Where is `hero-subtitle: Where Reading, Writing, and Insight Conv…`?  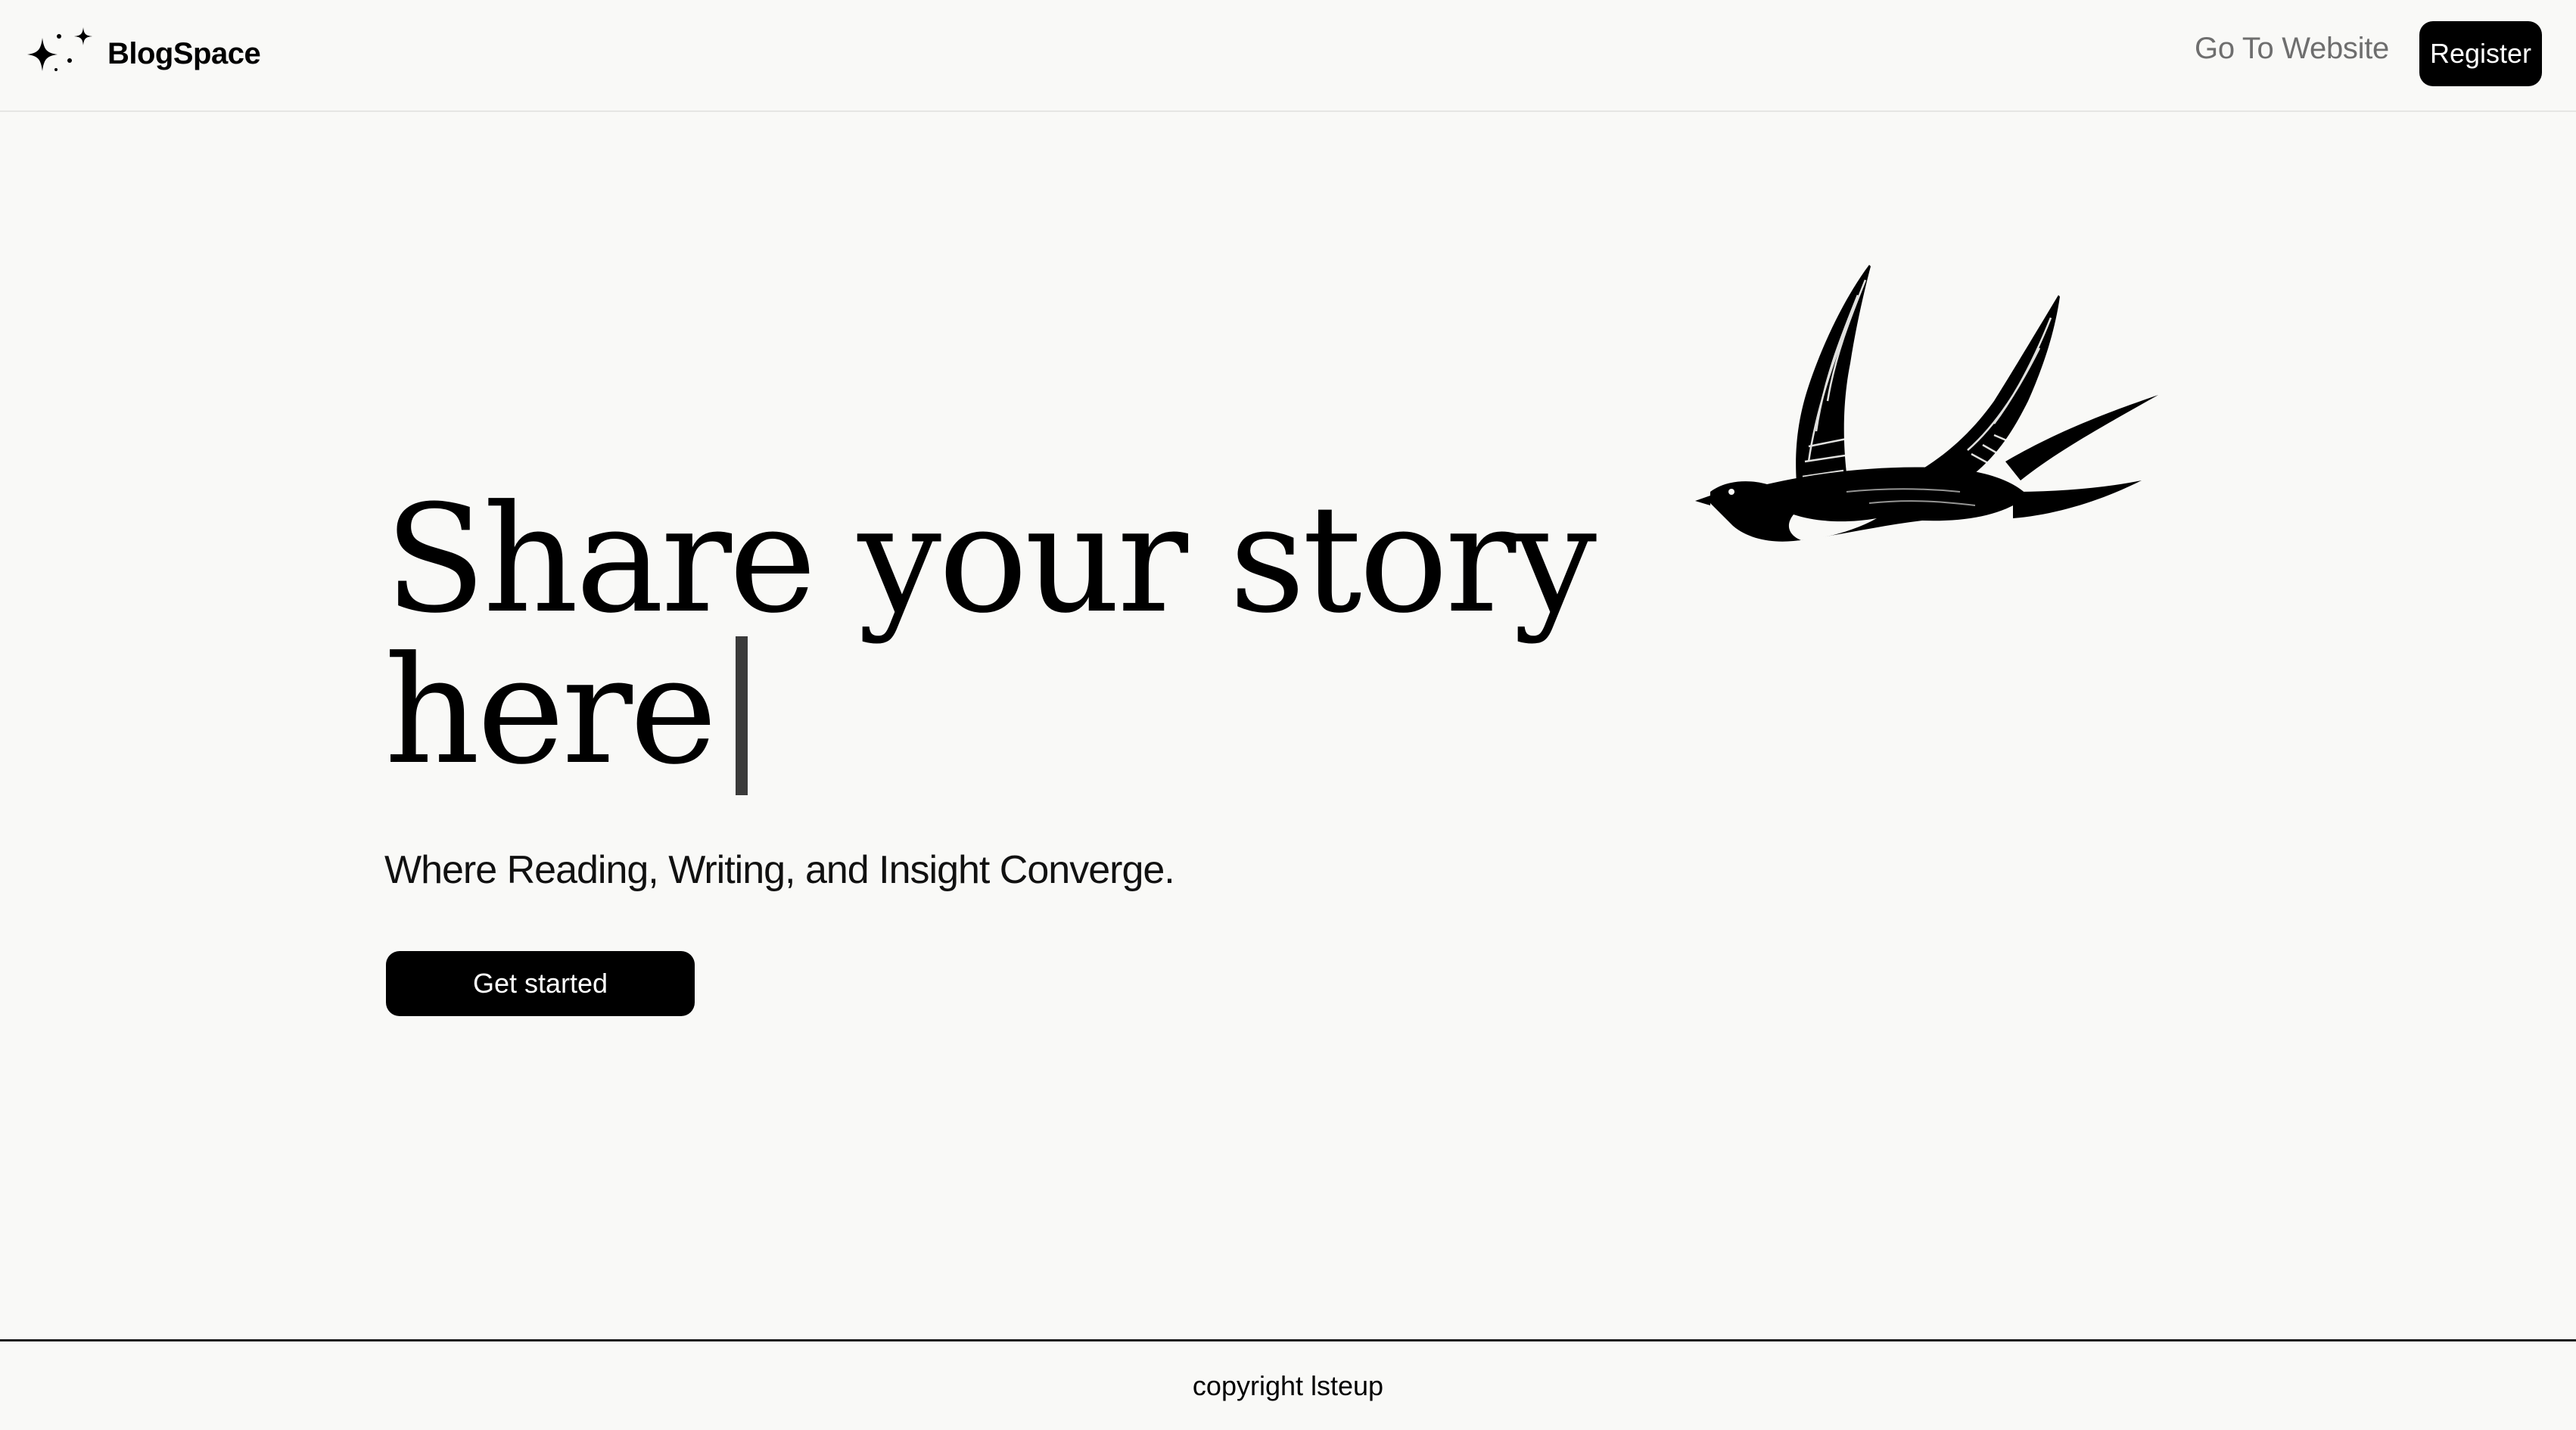
hero-subtitle: Where Reading, Writing, and Insight Conv… is located at coordinates (779, 870).